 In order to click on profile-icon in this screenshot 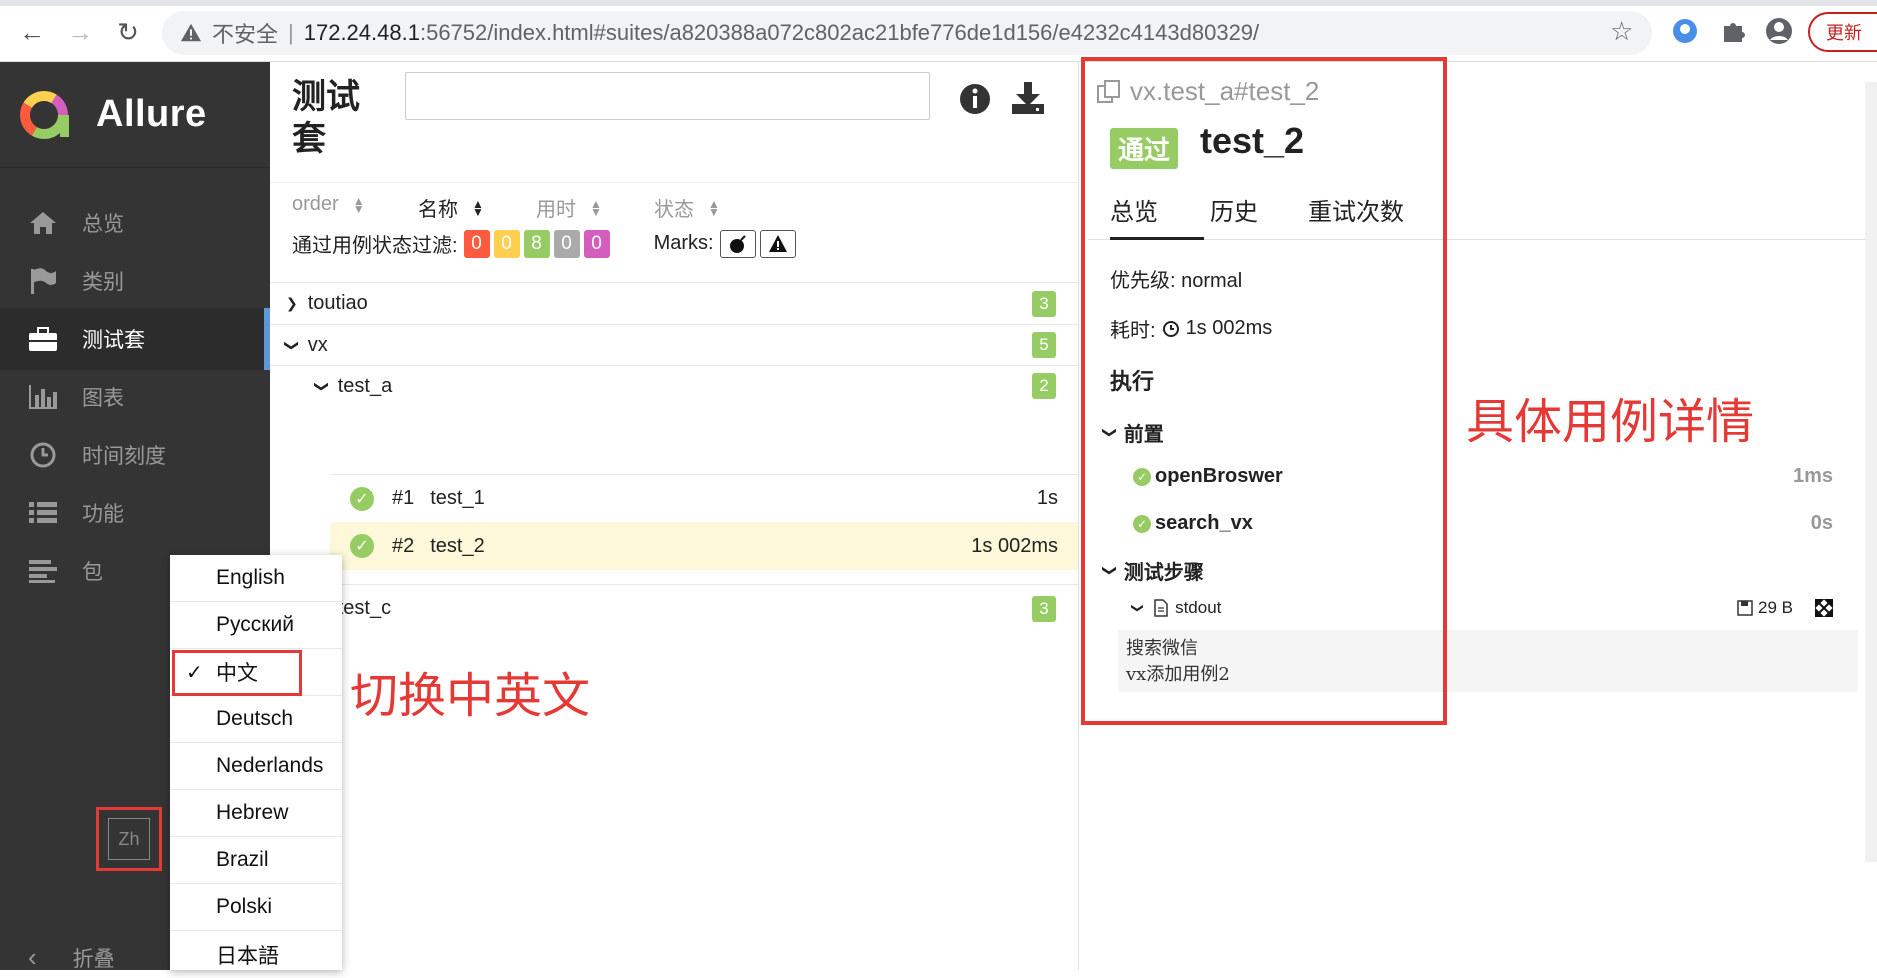, I will do `click(1779, 31)`.